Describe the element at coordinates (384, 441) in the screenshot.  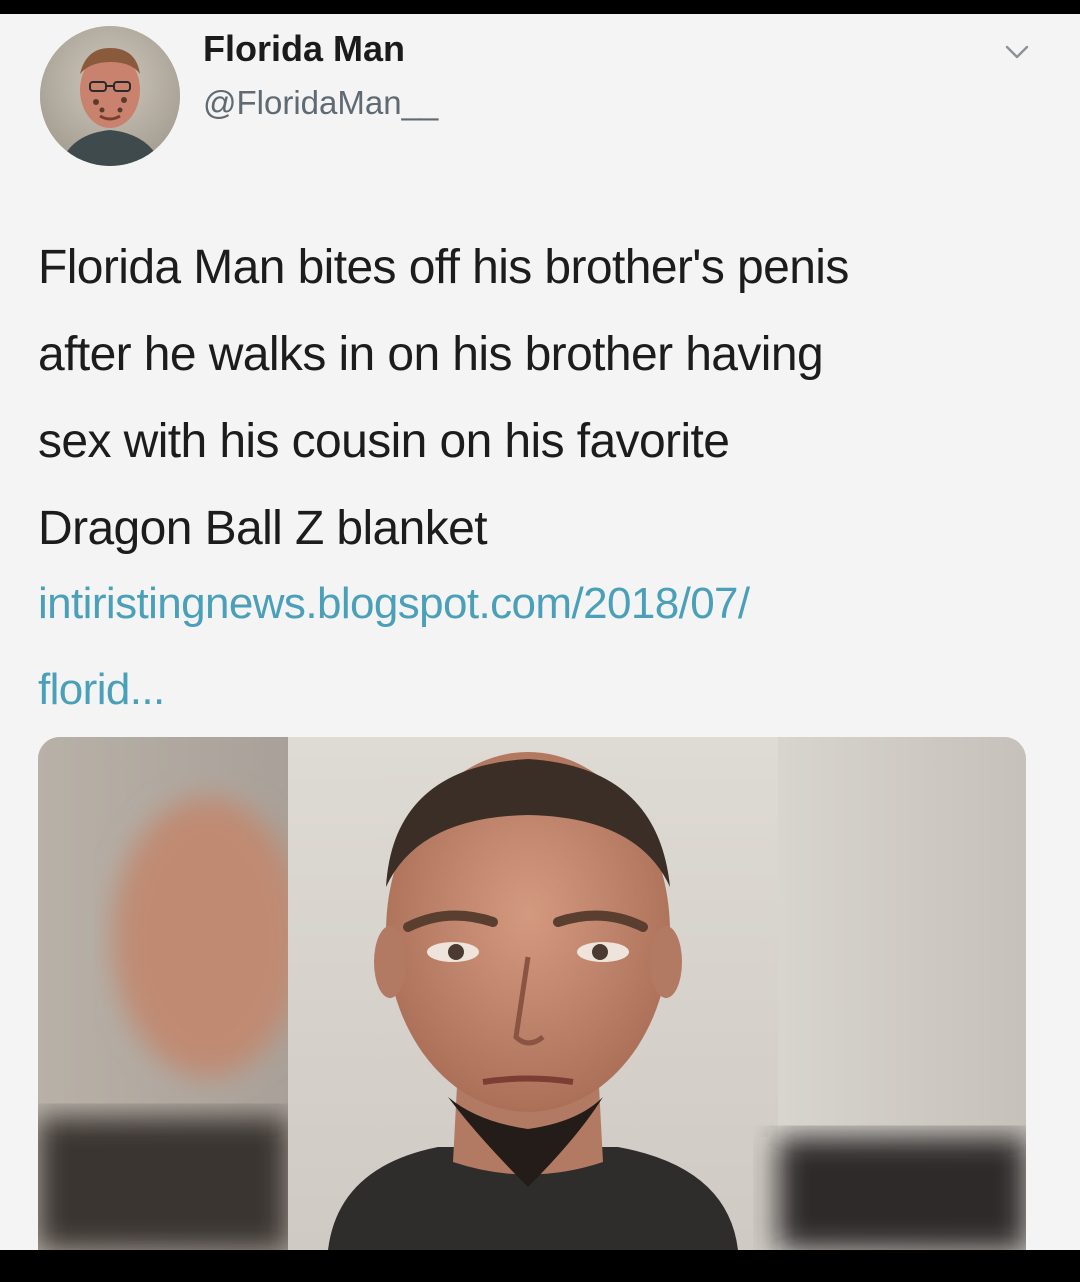
I see `tweet-text-line: sex with his cousin on his favorite` at that location.